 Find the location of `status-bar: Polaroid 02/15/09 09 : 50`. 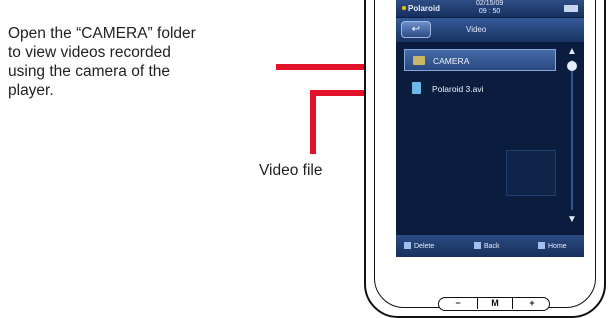

status-bar: Polaroid 02/15/09 09 : 50 is located at coordinates (490, 8).